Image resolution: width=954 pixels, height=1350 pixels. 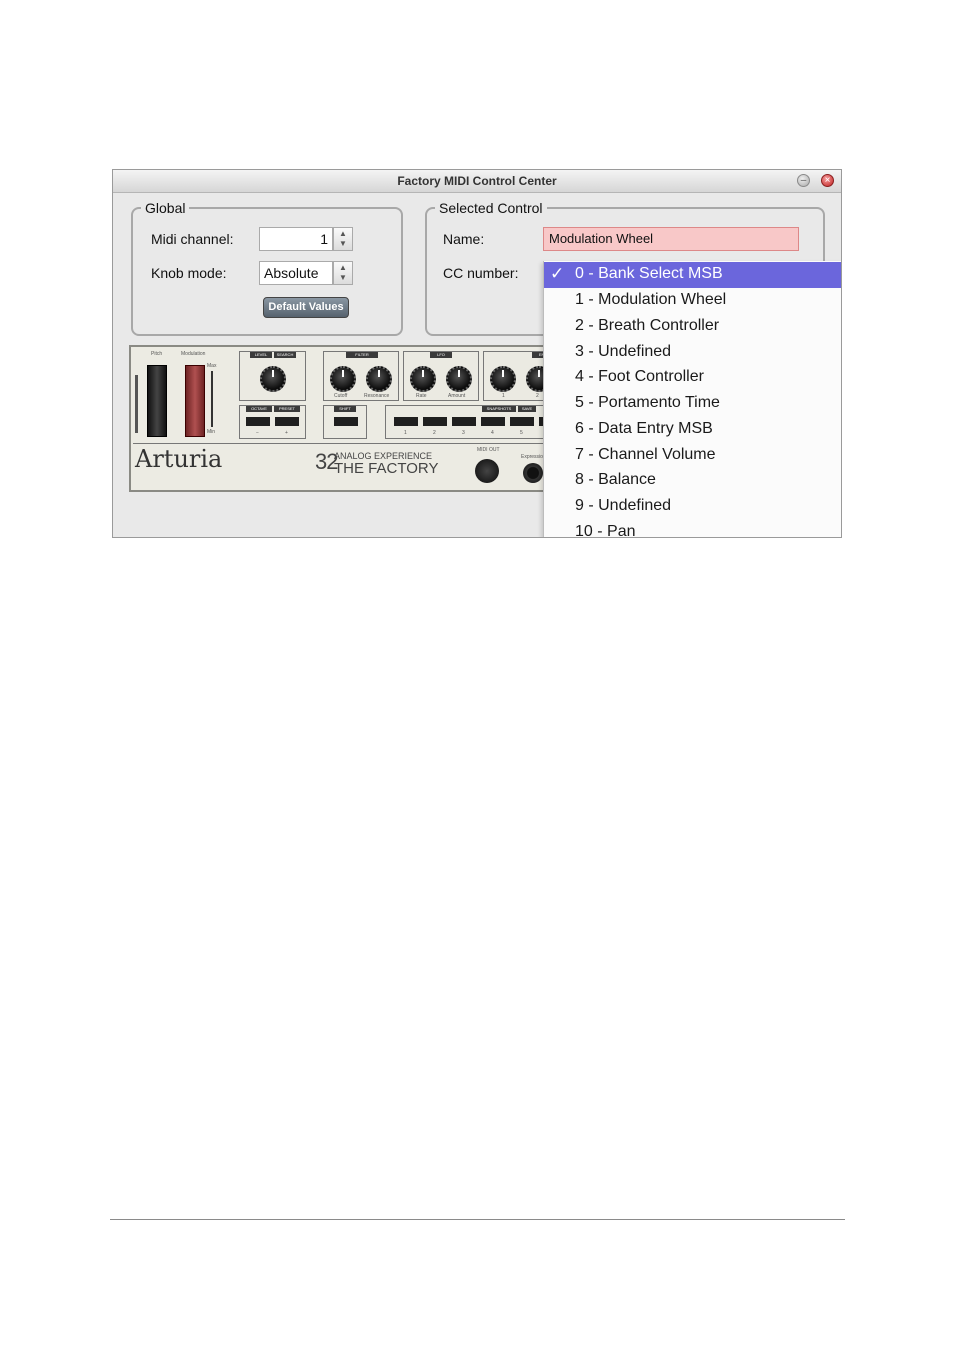 What do you see at coordinates (343, 273) in the screenshot?
I see `knob-mode-stepper-icon: ▲ ▼` at bounding box center [343, 273].